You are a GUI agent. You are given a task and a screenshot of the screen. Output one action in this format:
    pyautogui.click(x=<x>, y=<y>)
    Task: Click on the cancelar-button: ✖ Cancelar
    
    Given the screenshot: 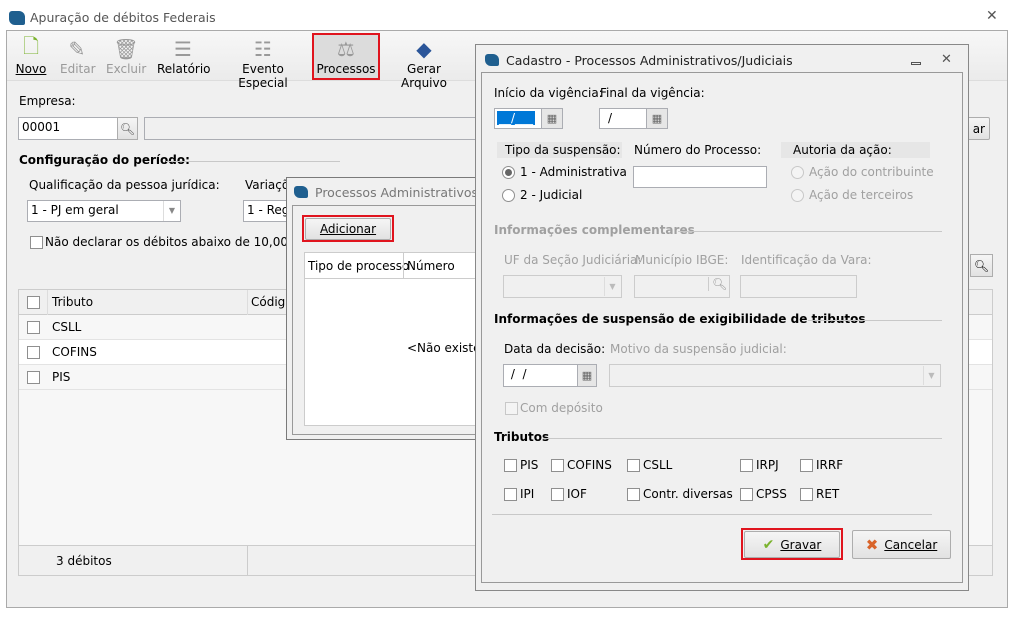 What is the action you would take?
    pyautogui.click(x=901, y=544)
    